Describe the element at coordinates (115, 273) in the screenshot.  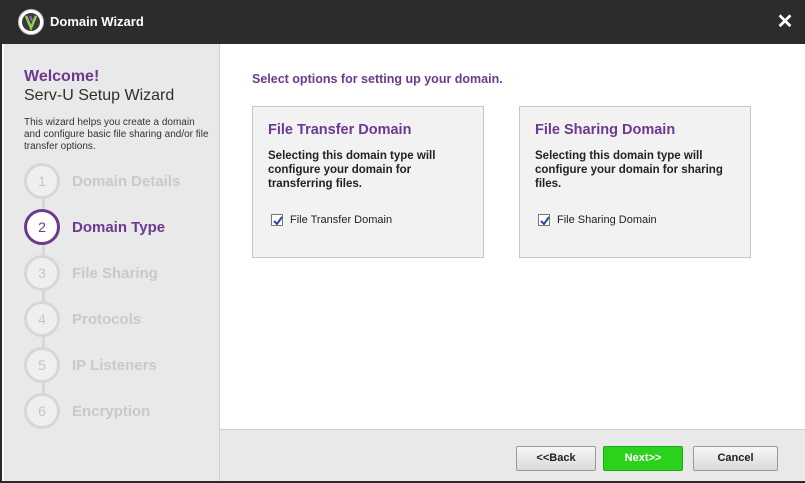
I see `step-label: File Sharing` at that location.